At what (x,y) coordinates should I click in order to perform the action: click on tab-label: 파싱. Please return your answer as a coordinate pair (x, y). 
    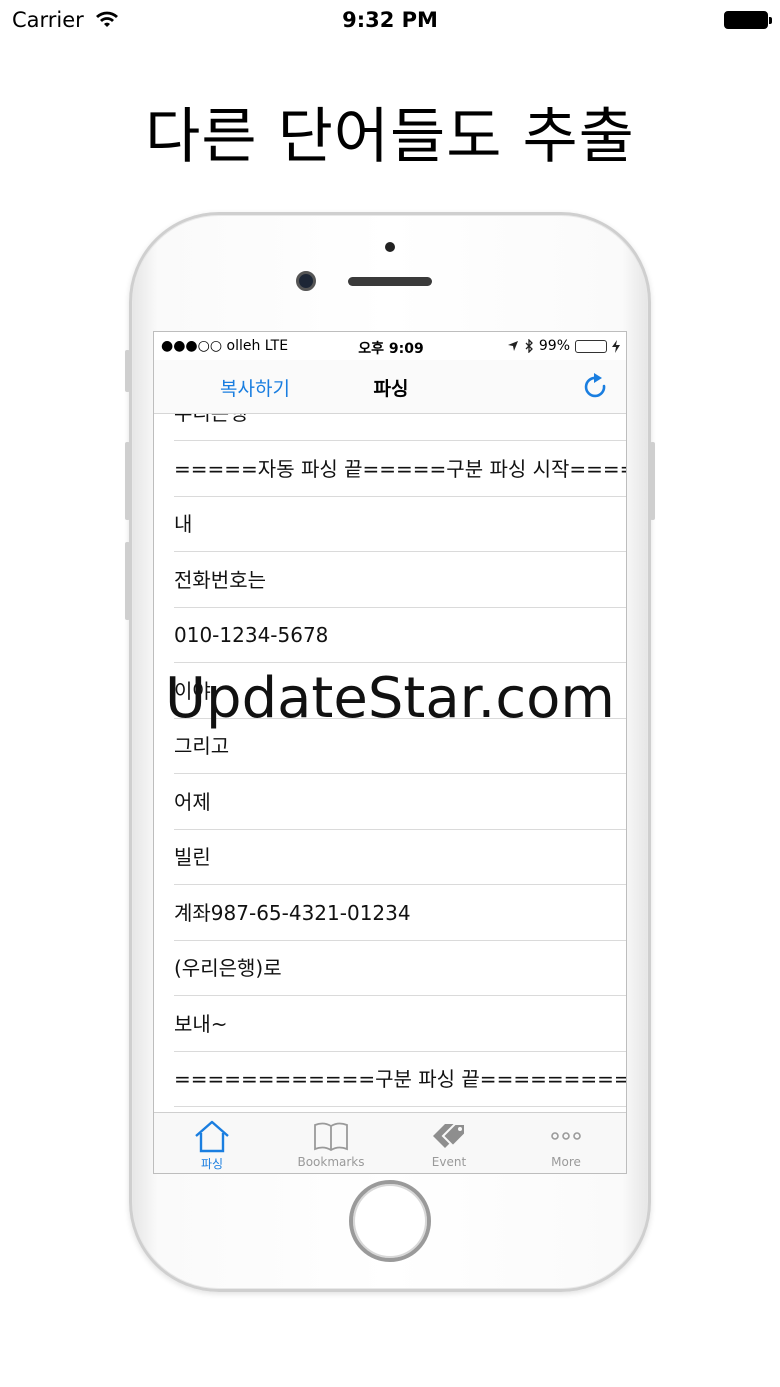
    Looking at the image, I should click on (212, 1164).